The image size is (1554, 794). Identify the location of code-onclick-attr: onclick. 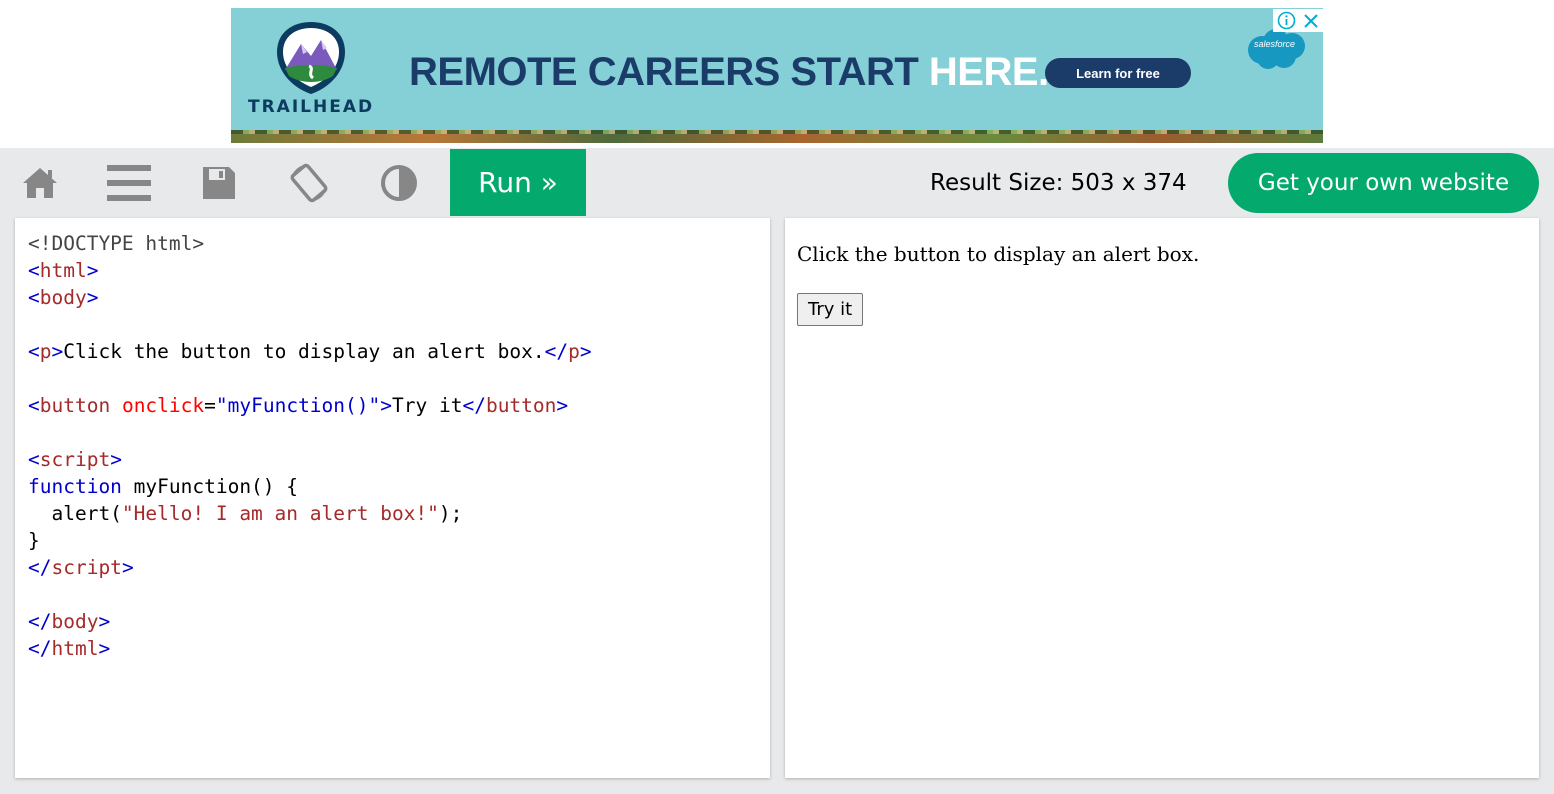
(163, 405).